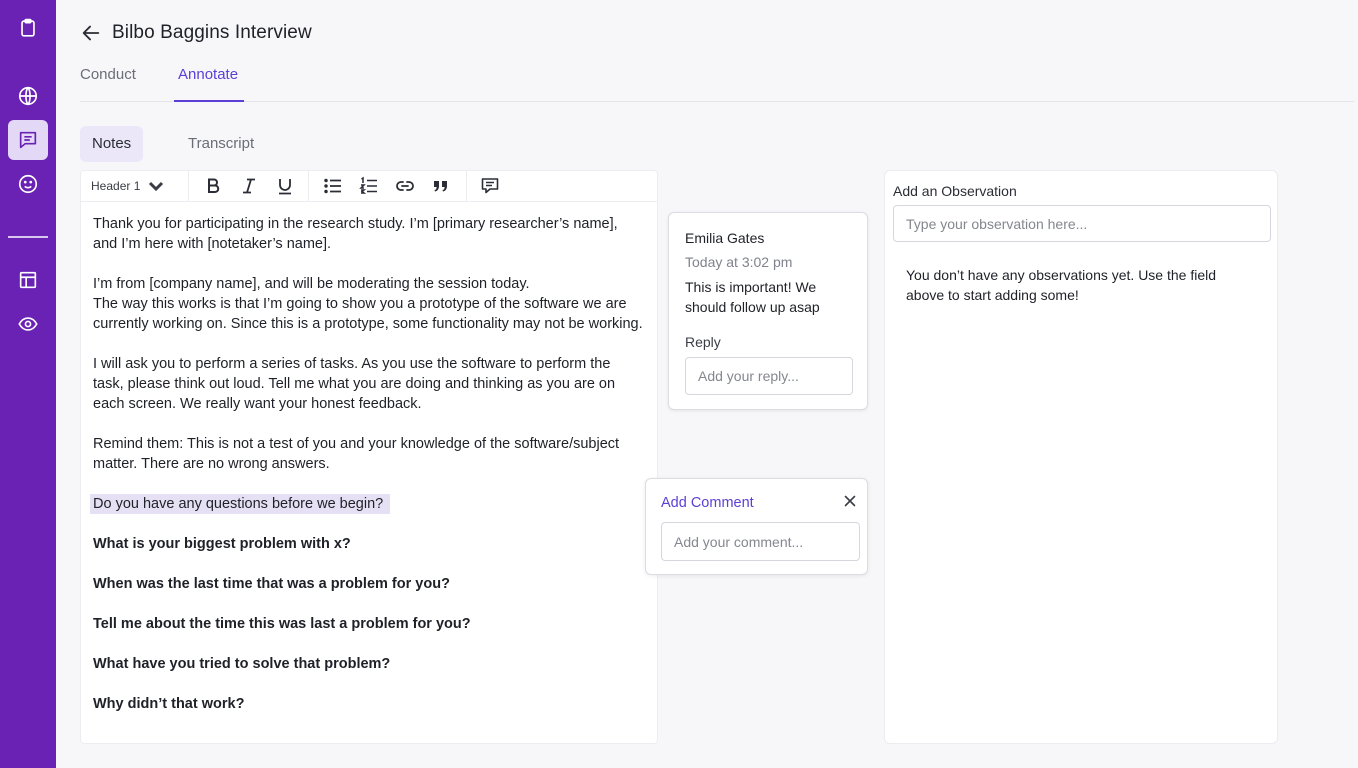 Image resolution: width=1358 pixels, height=768 pixels. I want to click on globe-icon, so click(28, 96).